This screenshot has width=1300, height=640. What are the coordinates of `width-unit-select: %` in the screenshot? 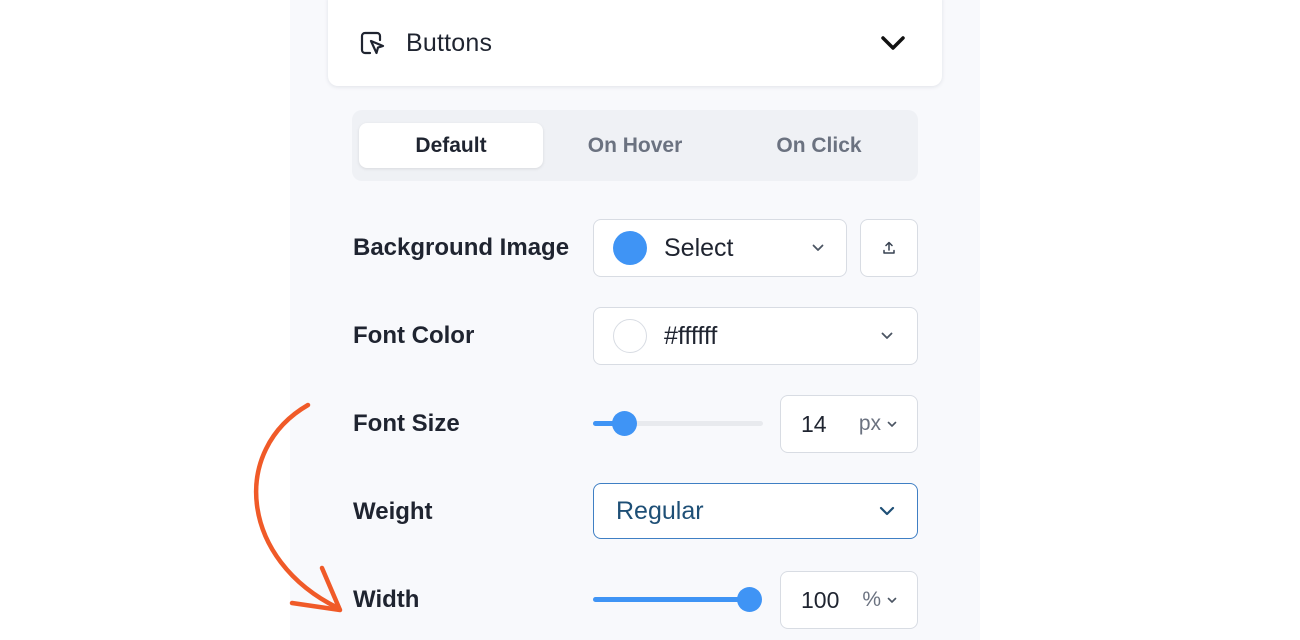 It's located at (879, 600).